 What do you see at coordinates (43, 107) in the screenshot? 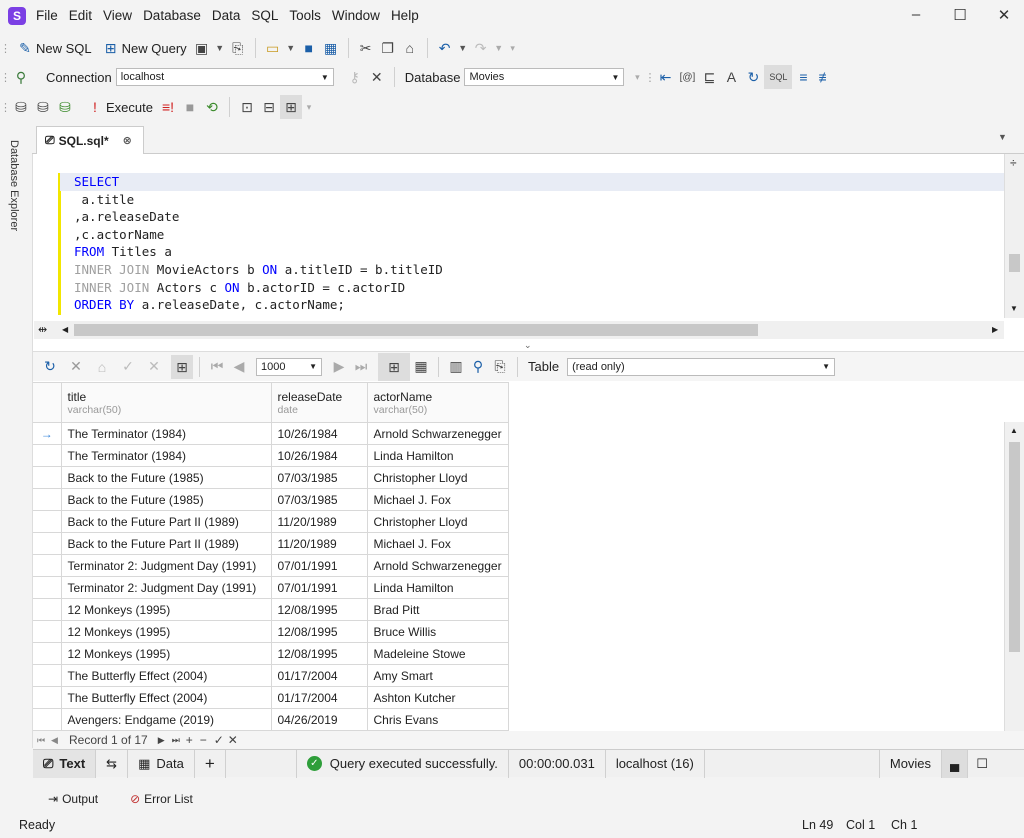
I see `database-settings-icon: ⛁` at bounding box center [43, 107].